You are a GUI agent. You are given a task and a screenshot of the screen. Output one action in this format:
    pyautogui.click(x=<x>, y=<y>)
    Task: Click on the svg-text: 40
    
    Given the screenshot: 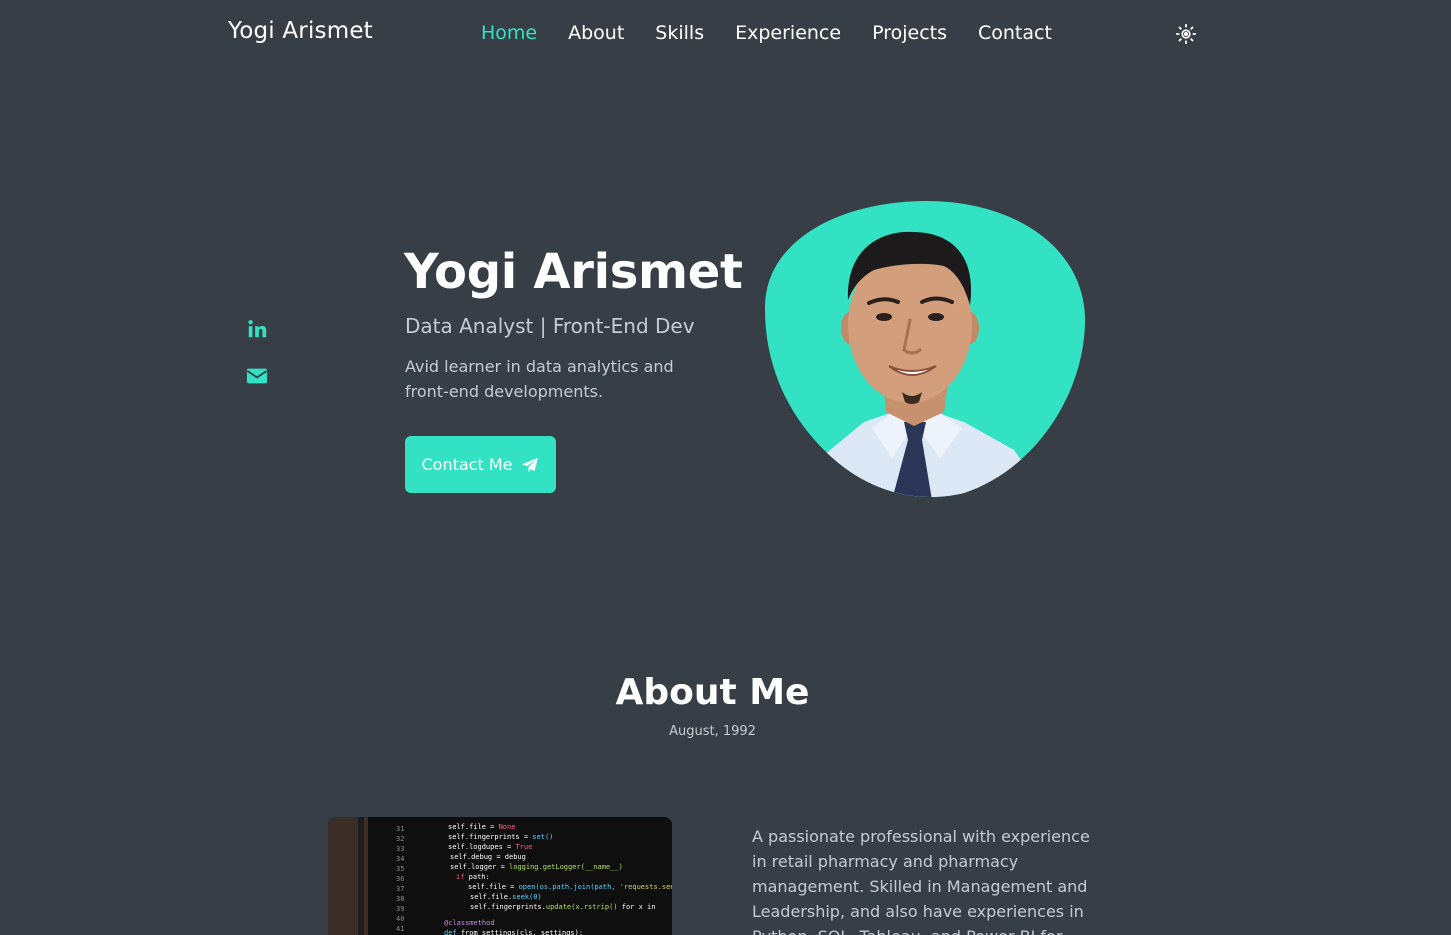 What is the action you would take?
    pyautogui.click(x=400, y=919)
    